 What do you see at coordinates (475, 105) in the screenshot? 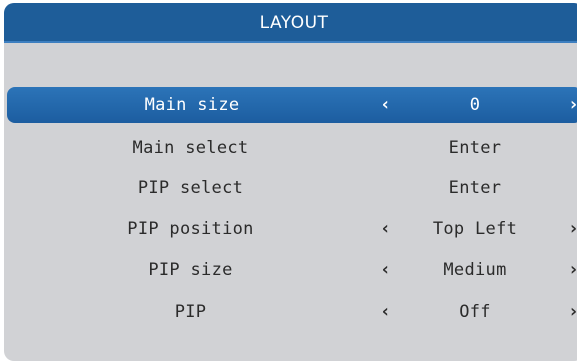
I see `main-size-value: 0` at bounding box center [475, 105].